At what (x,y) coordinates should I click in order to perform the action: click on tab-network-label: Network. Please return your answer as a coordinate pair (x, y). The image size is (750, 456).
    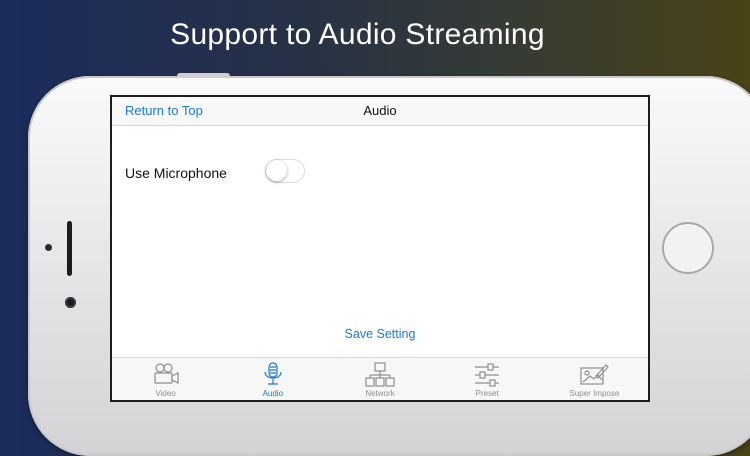
    Looking at the image, I should click on (380, 393).